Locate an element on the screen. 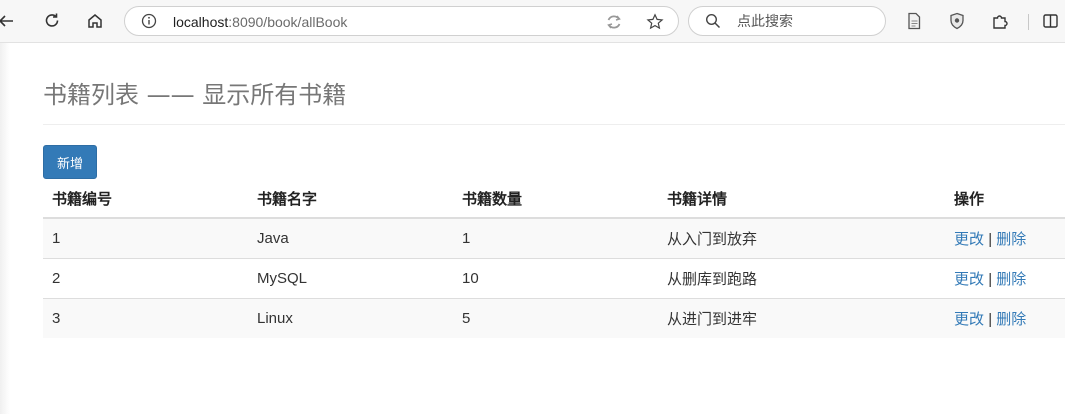 The width and height of the screenshot is (1065, 414). browser-toolbar: localhost:8090/book/allBook 点此搜索 is located at coordinates (532, 21).